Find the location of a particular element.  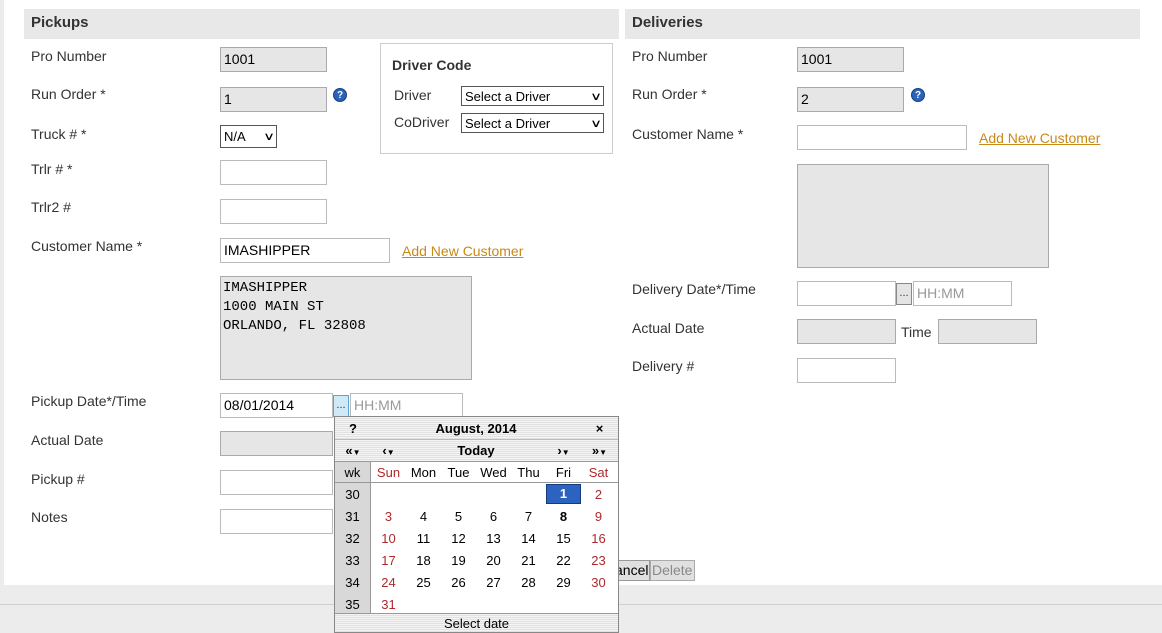

calendar-day: 31 is located at coordinates (388, 604).